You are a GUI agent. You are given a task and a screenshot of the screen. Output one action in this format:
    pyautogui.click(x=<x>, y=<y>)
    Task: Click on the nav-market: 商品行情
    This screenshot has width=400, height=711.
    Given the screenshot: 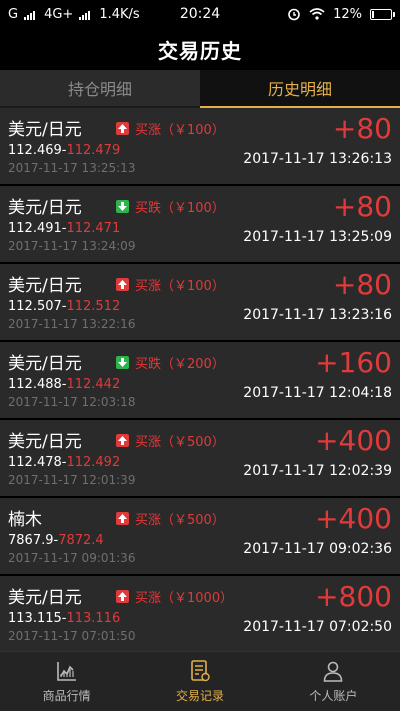 What is the action you would take?
    pyautogui.click(x=66, y=681)
    